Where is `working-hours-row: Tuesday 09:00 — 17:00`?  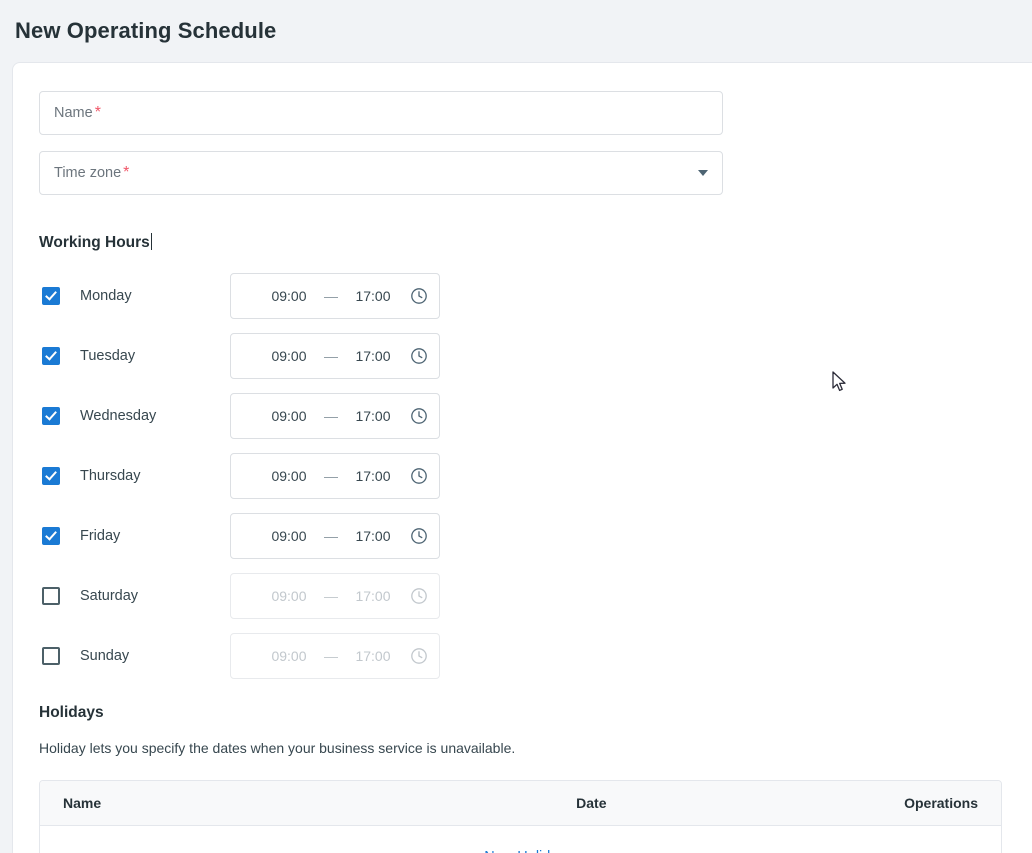 working-hours-row: Tuesday 09:00 — 17:00 is located at coordinates (535, 356).